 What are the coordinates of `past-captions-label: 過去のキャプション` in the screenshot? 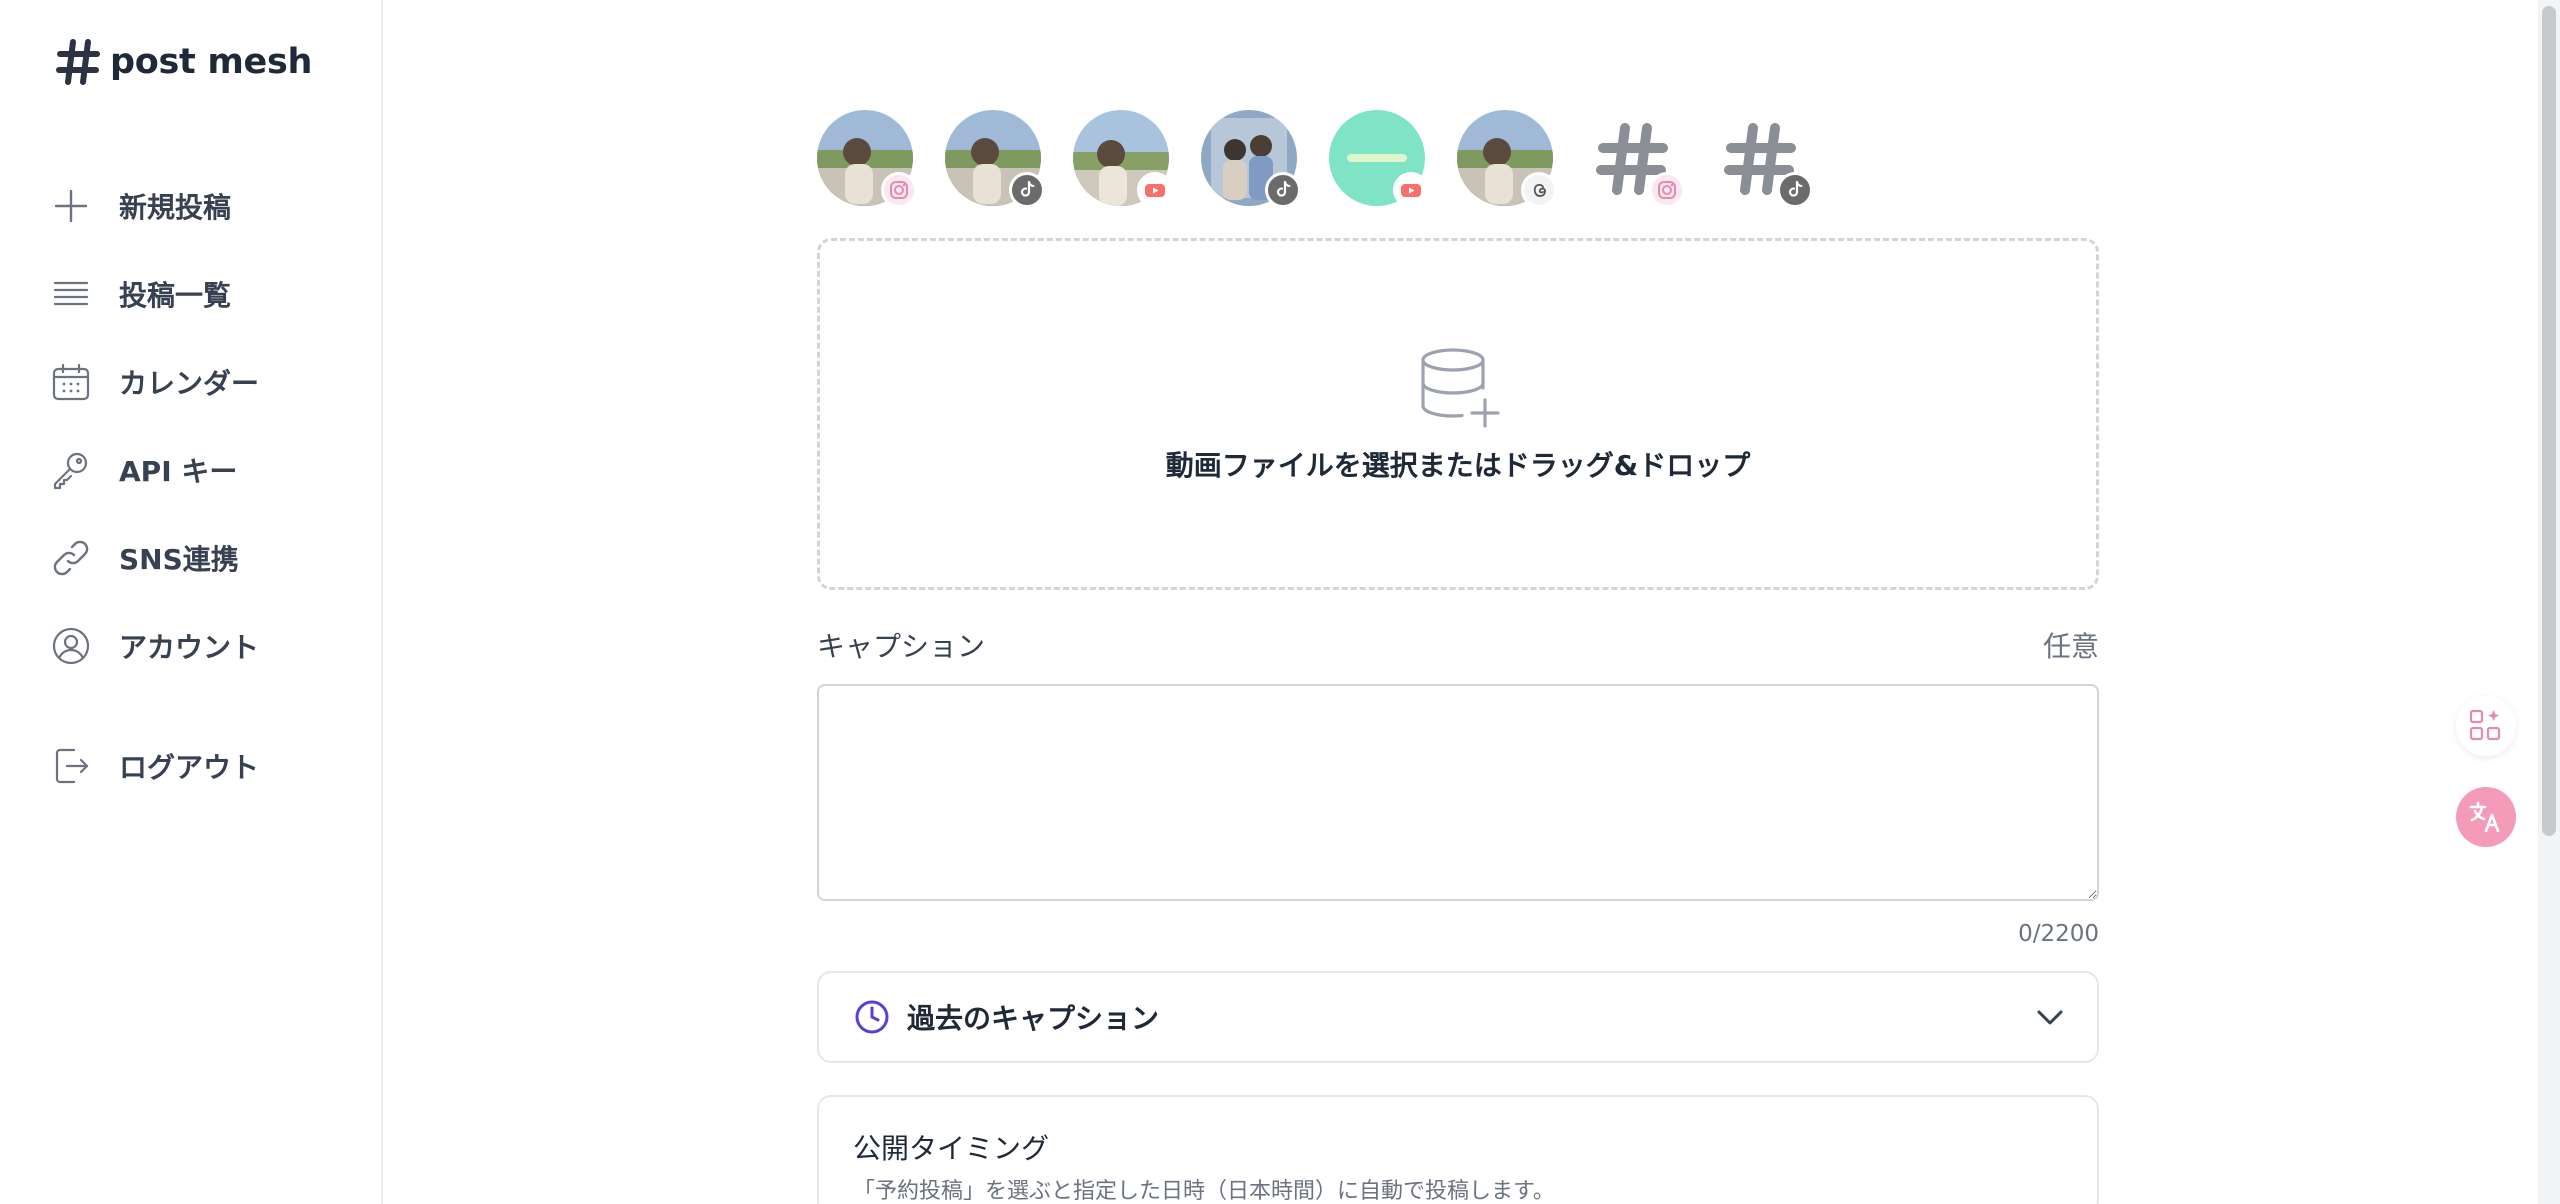 It's located at (1033, 1018).